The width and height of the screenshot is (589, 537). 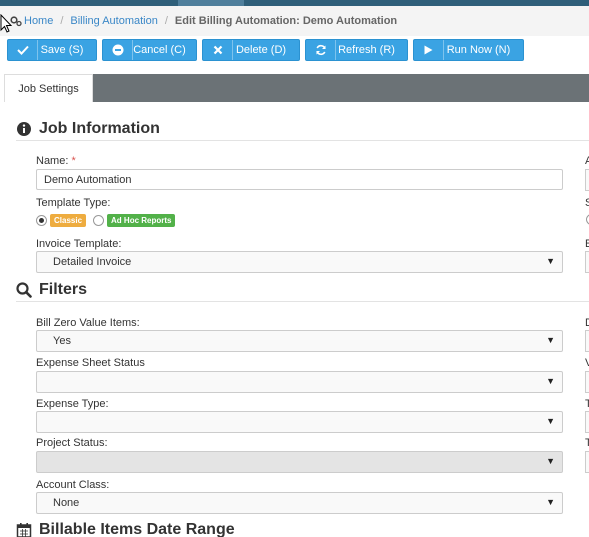 I want to click on tab-job-settings: Job Settings, so click(x=48, y=88).